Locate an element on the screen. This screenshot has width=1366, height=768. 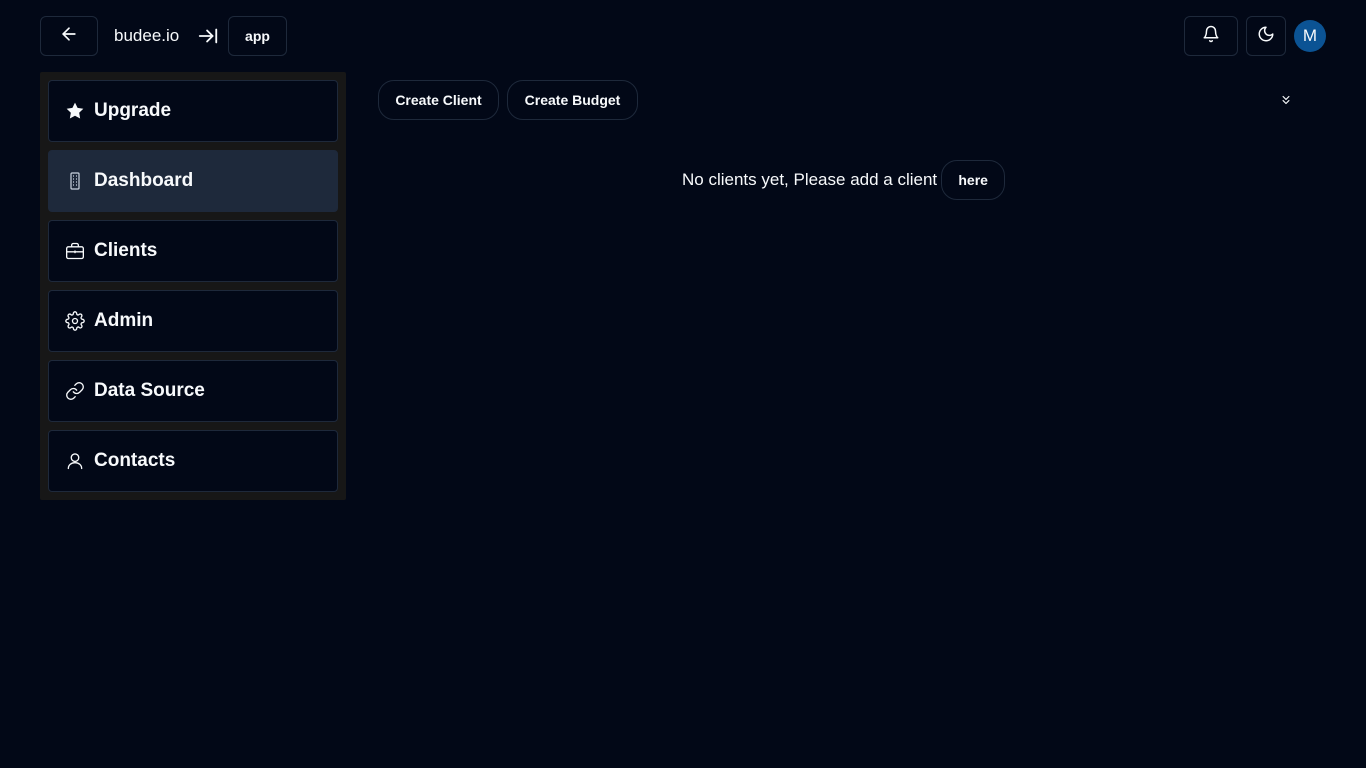
bell-icon is located at coordinates (1211, 36).